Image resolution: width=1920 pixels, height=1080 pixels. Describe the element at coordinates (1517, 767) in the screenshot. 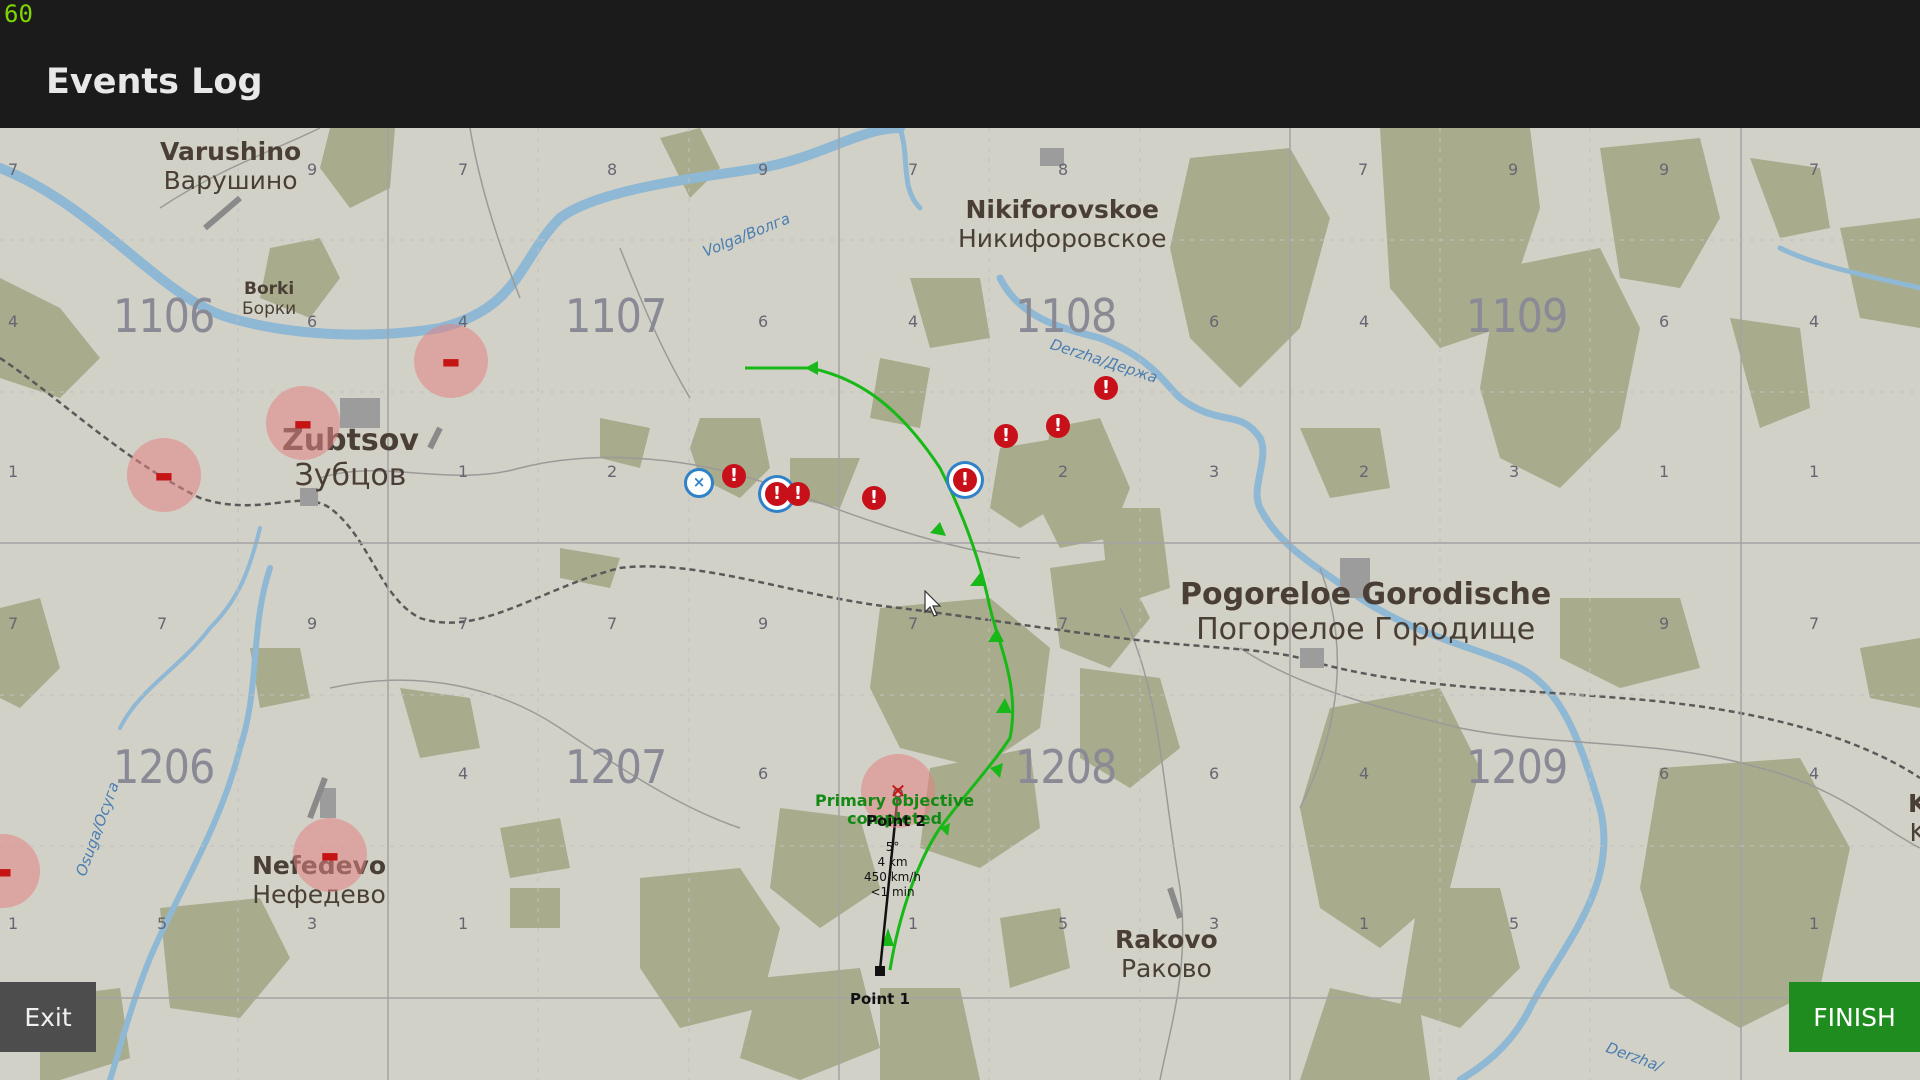

I see `grid-square-label: 1209` at that location.